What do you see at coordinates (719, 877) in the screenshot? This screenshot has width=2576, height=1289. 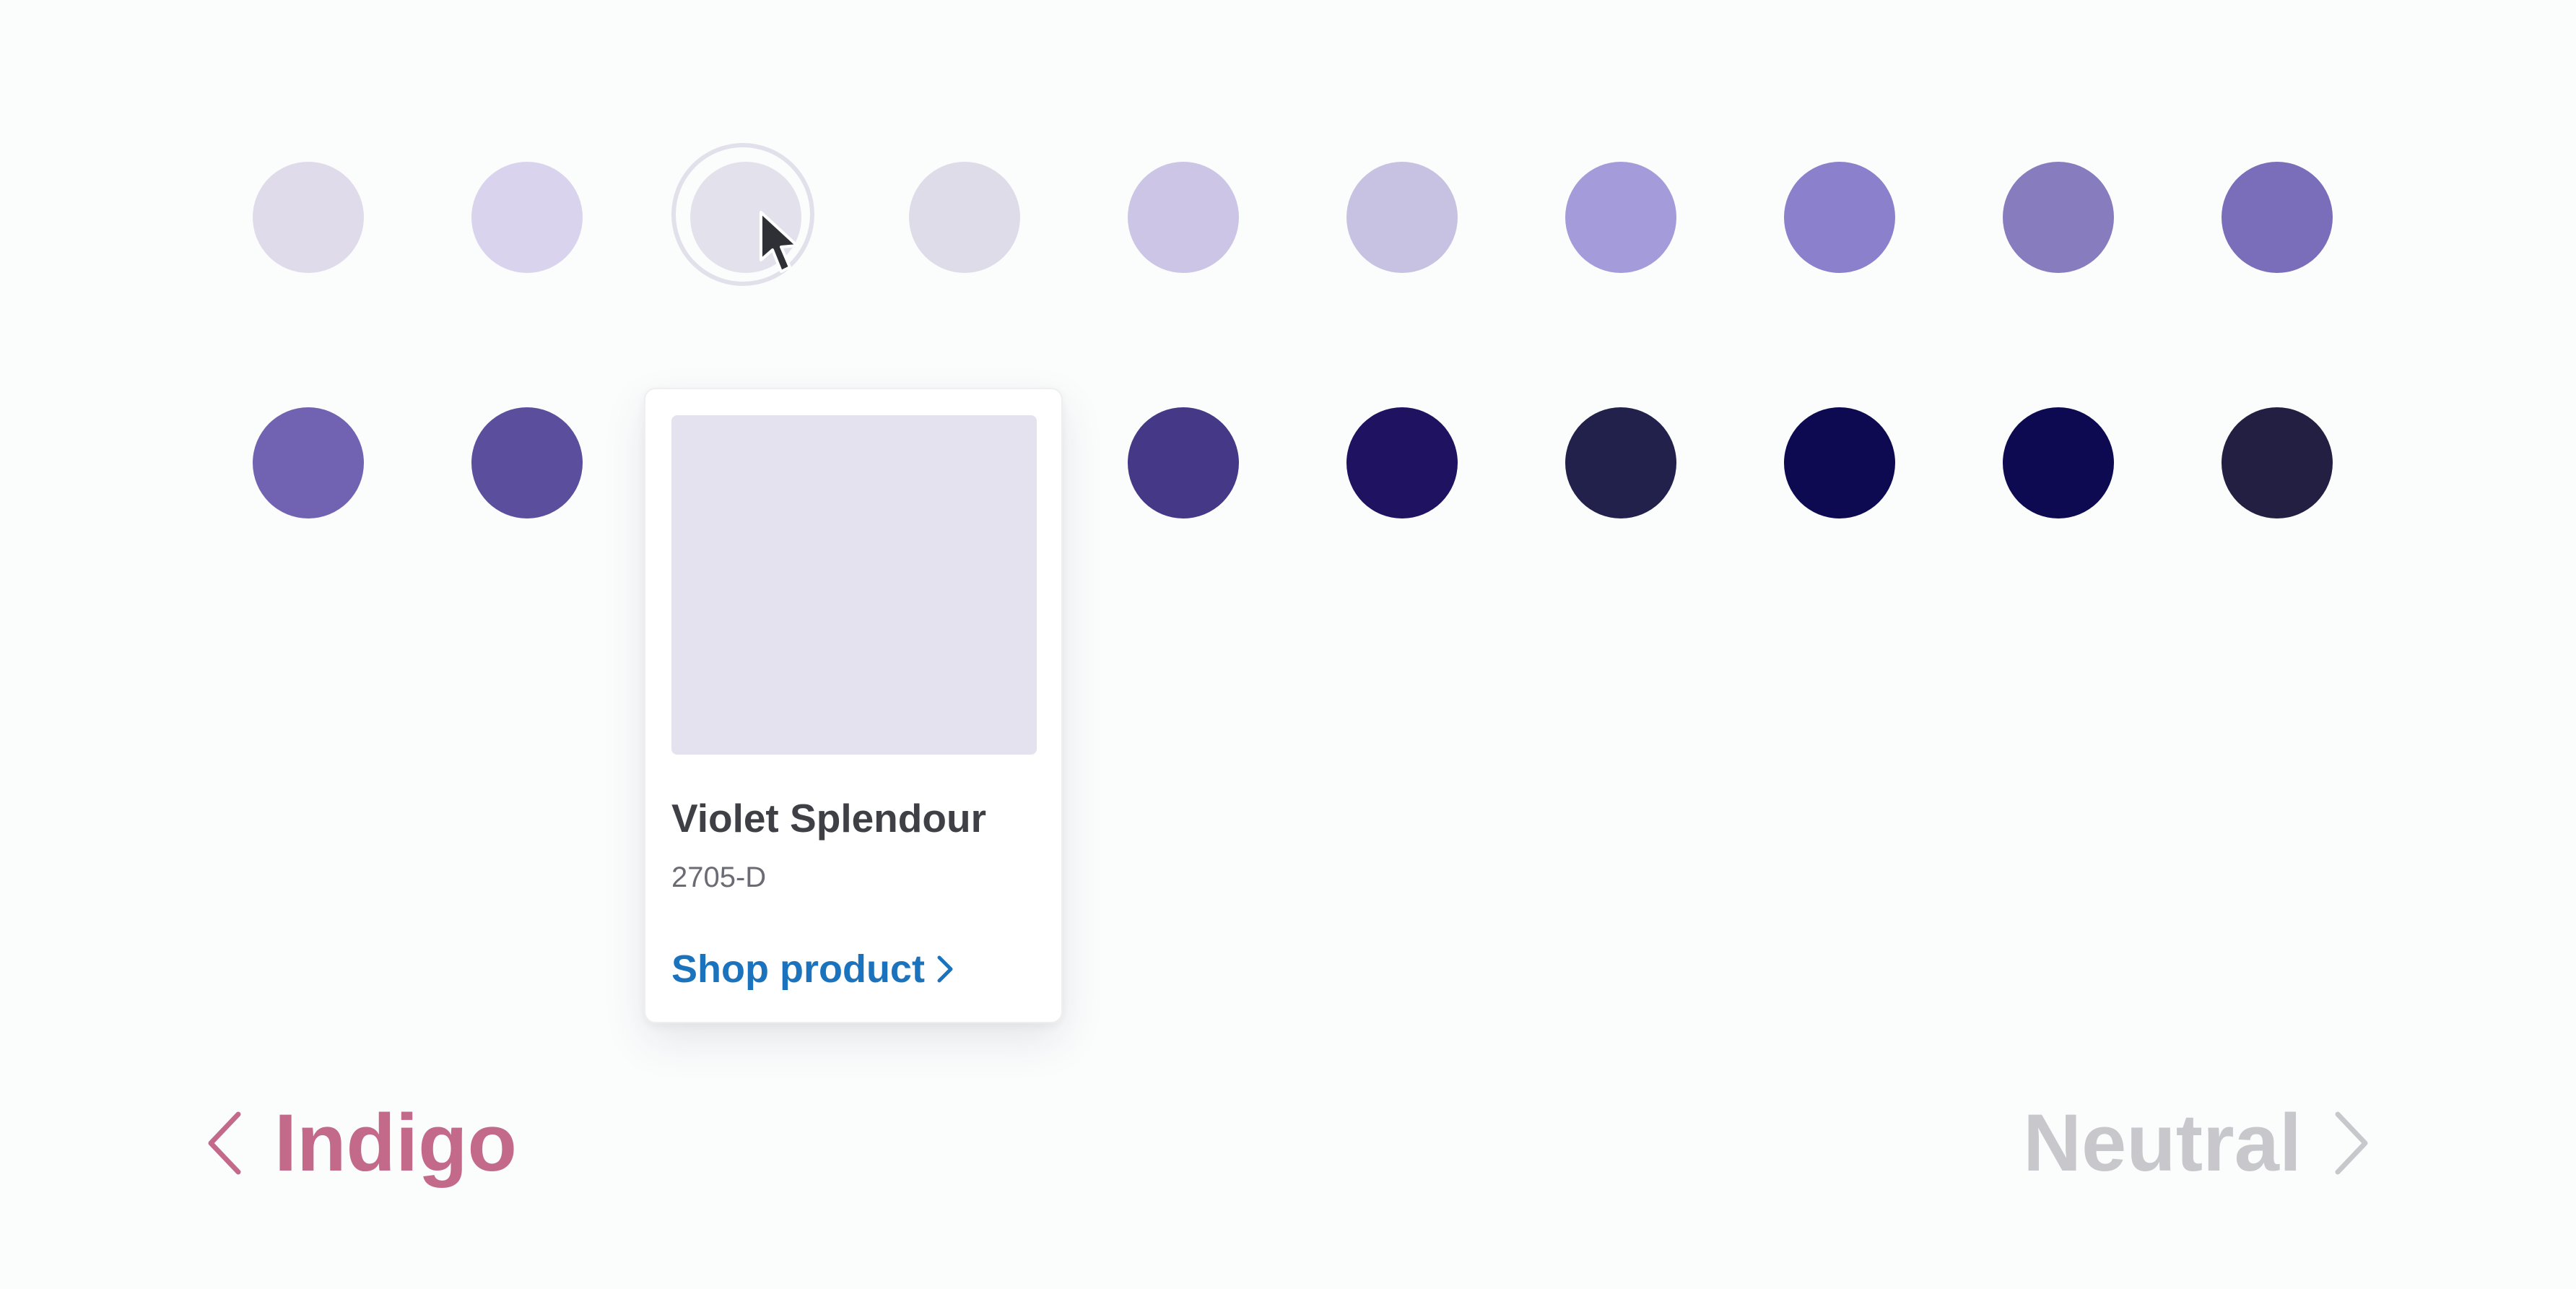 I see `product-code: 2705-D` at bounding box center [719, 877].